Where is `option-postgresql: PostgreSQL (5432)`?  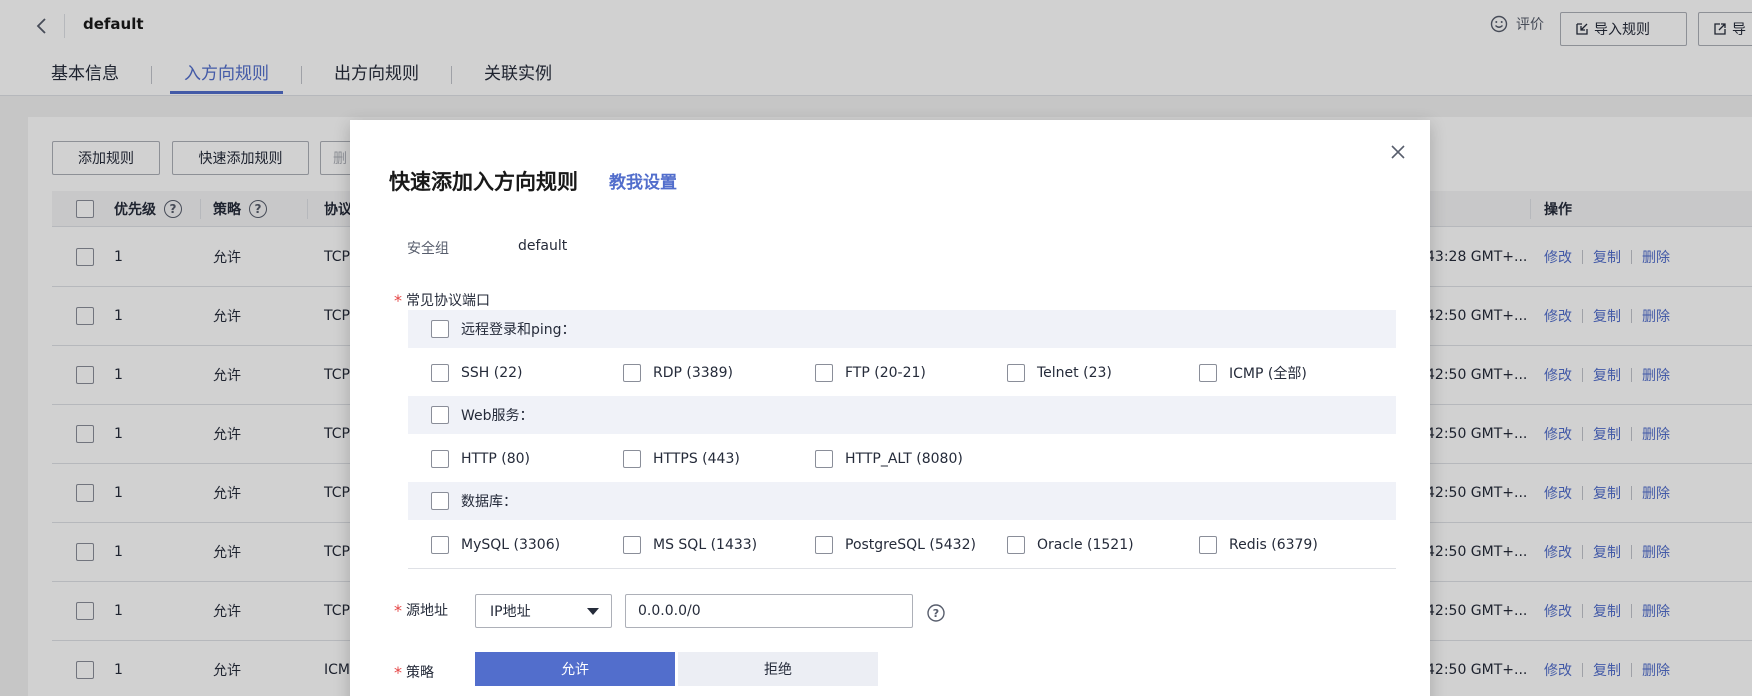
option-postgresql: PostgreSQL (5432) is located at coordinates (895, 545).